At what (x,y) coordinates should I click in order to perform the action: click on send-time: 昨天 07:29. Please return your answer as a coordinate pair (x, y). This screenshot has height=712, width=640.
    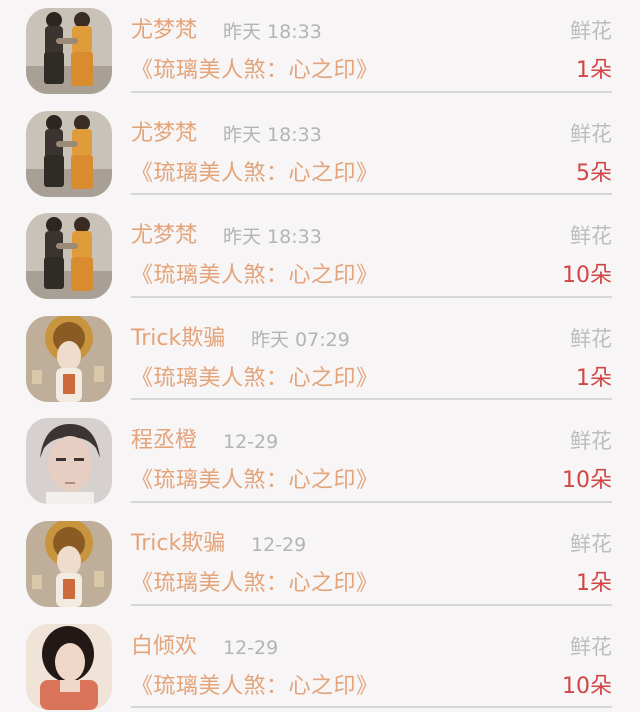
    Looking at the image, I should click on (300, 339).